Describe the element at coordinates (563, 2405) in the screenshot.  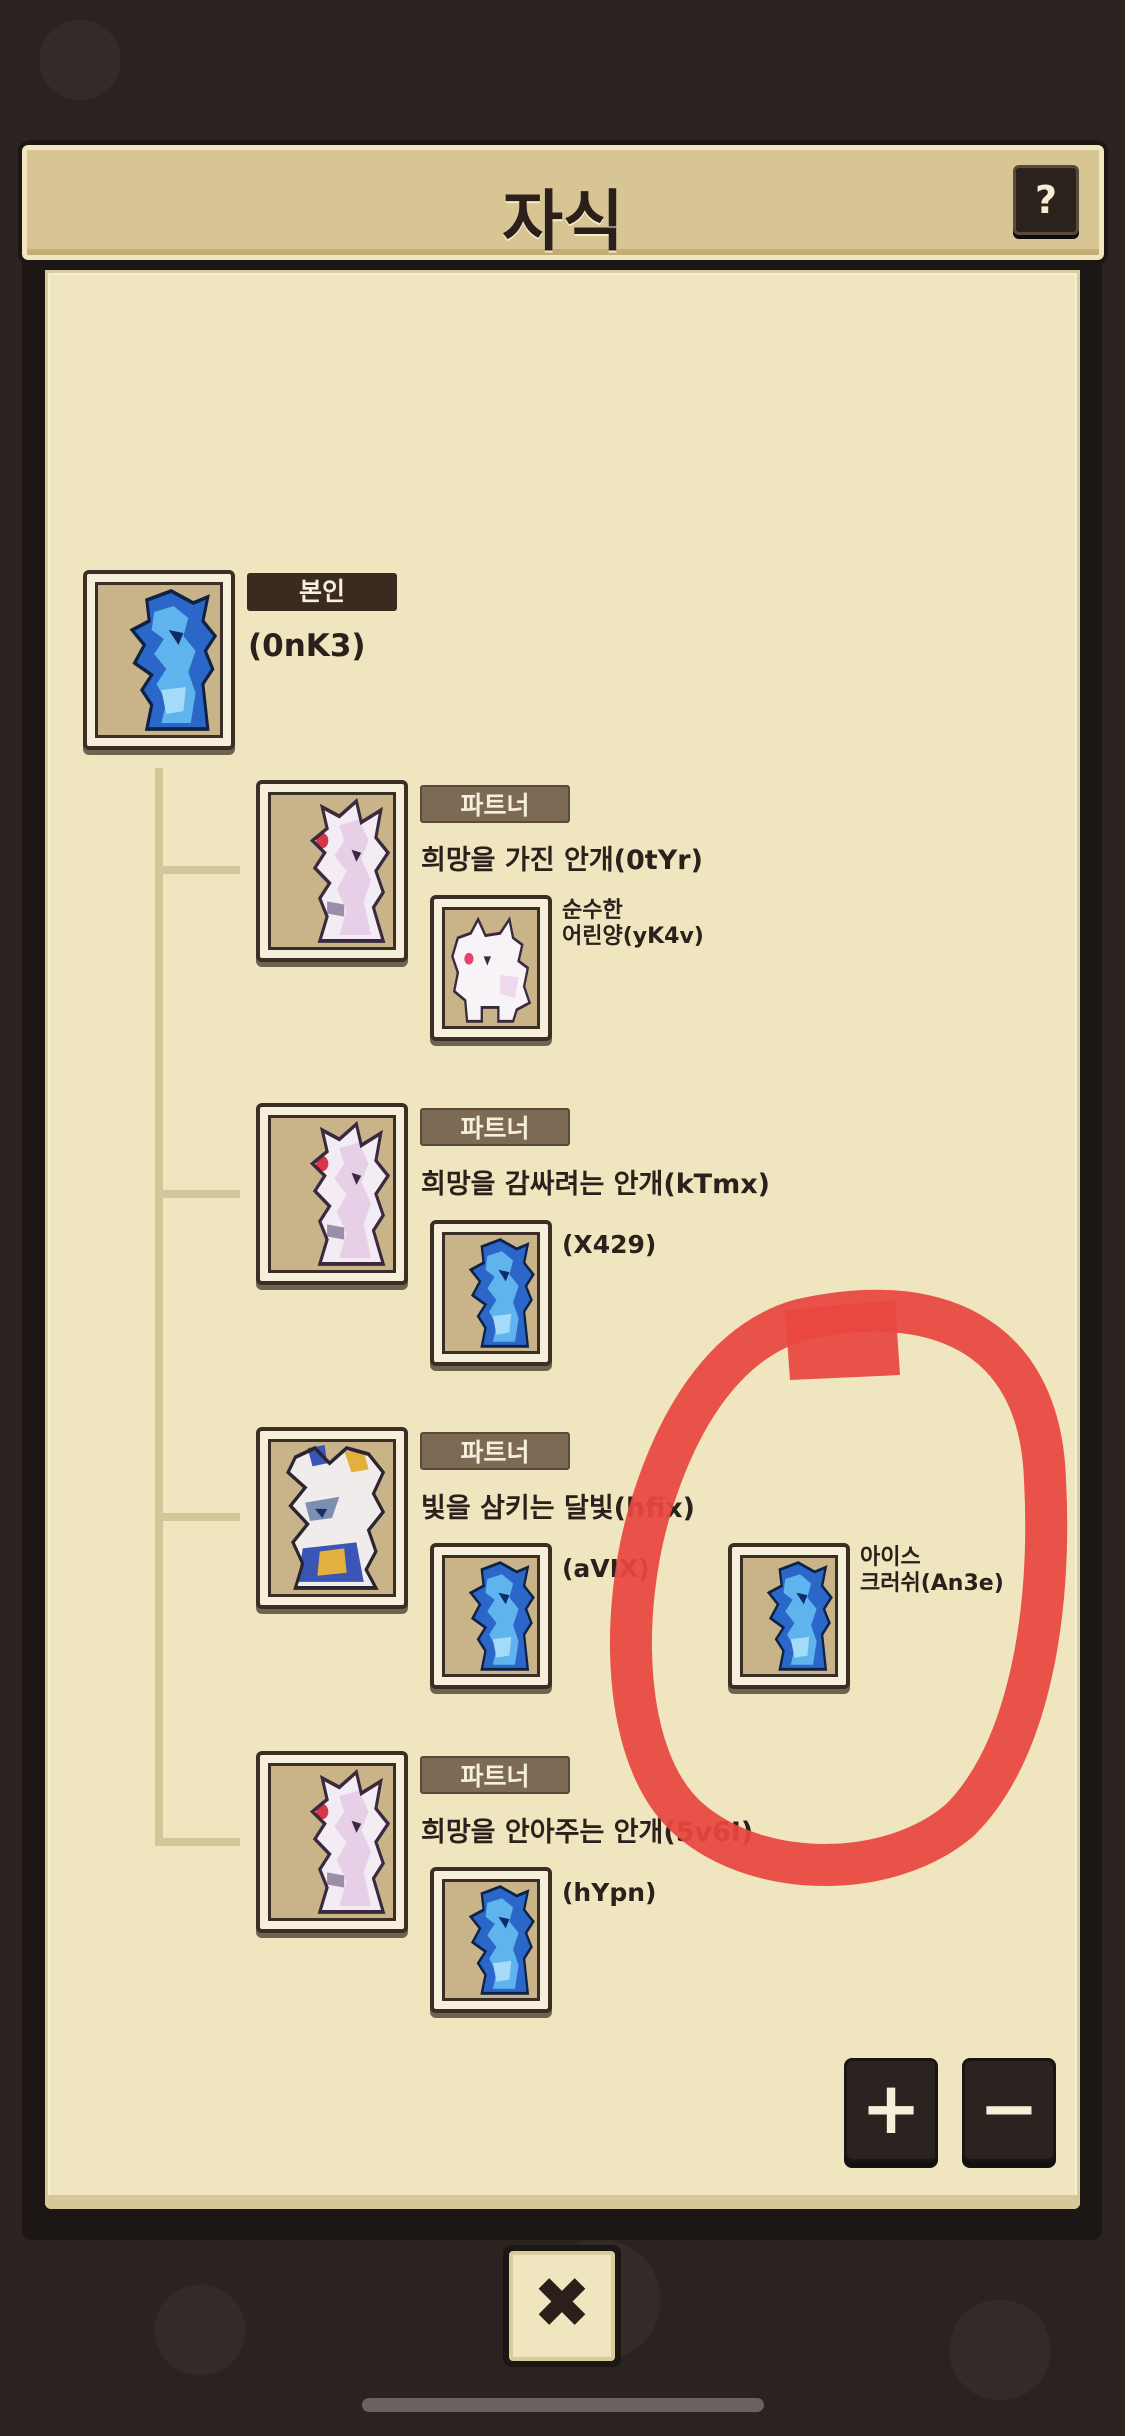
I see `home-indicator` at that location.